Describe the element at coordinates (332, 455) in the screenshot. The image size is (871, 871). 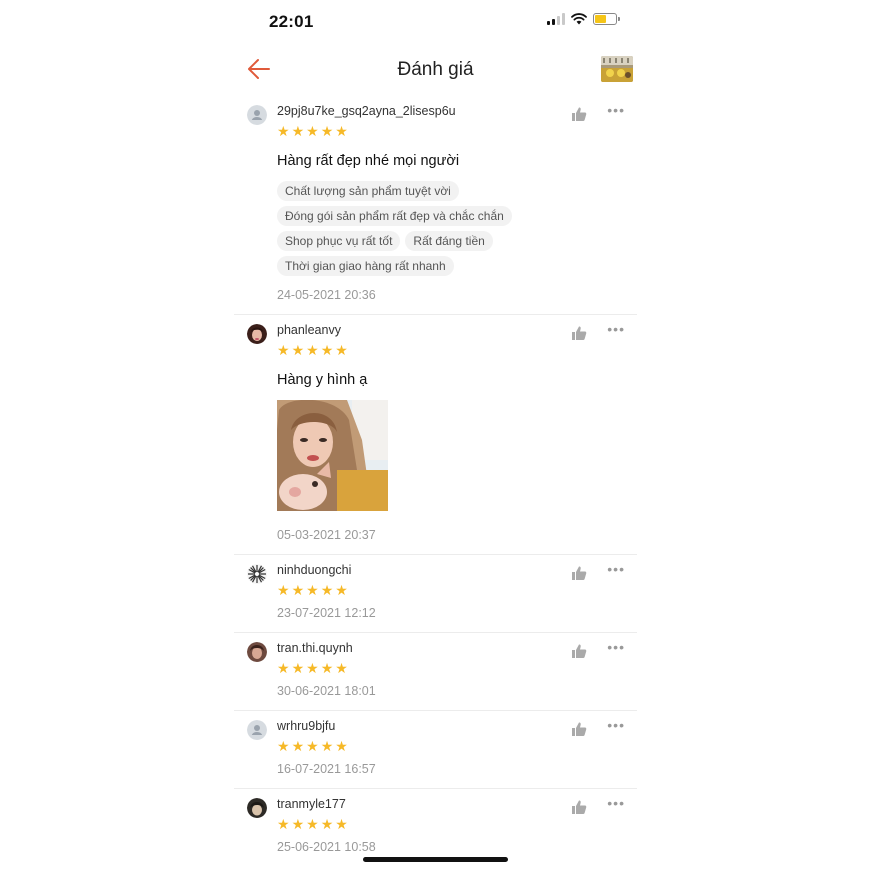
I see `review-photo` at that location.